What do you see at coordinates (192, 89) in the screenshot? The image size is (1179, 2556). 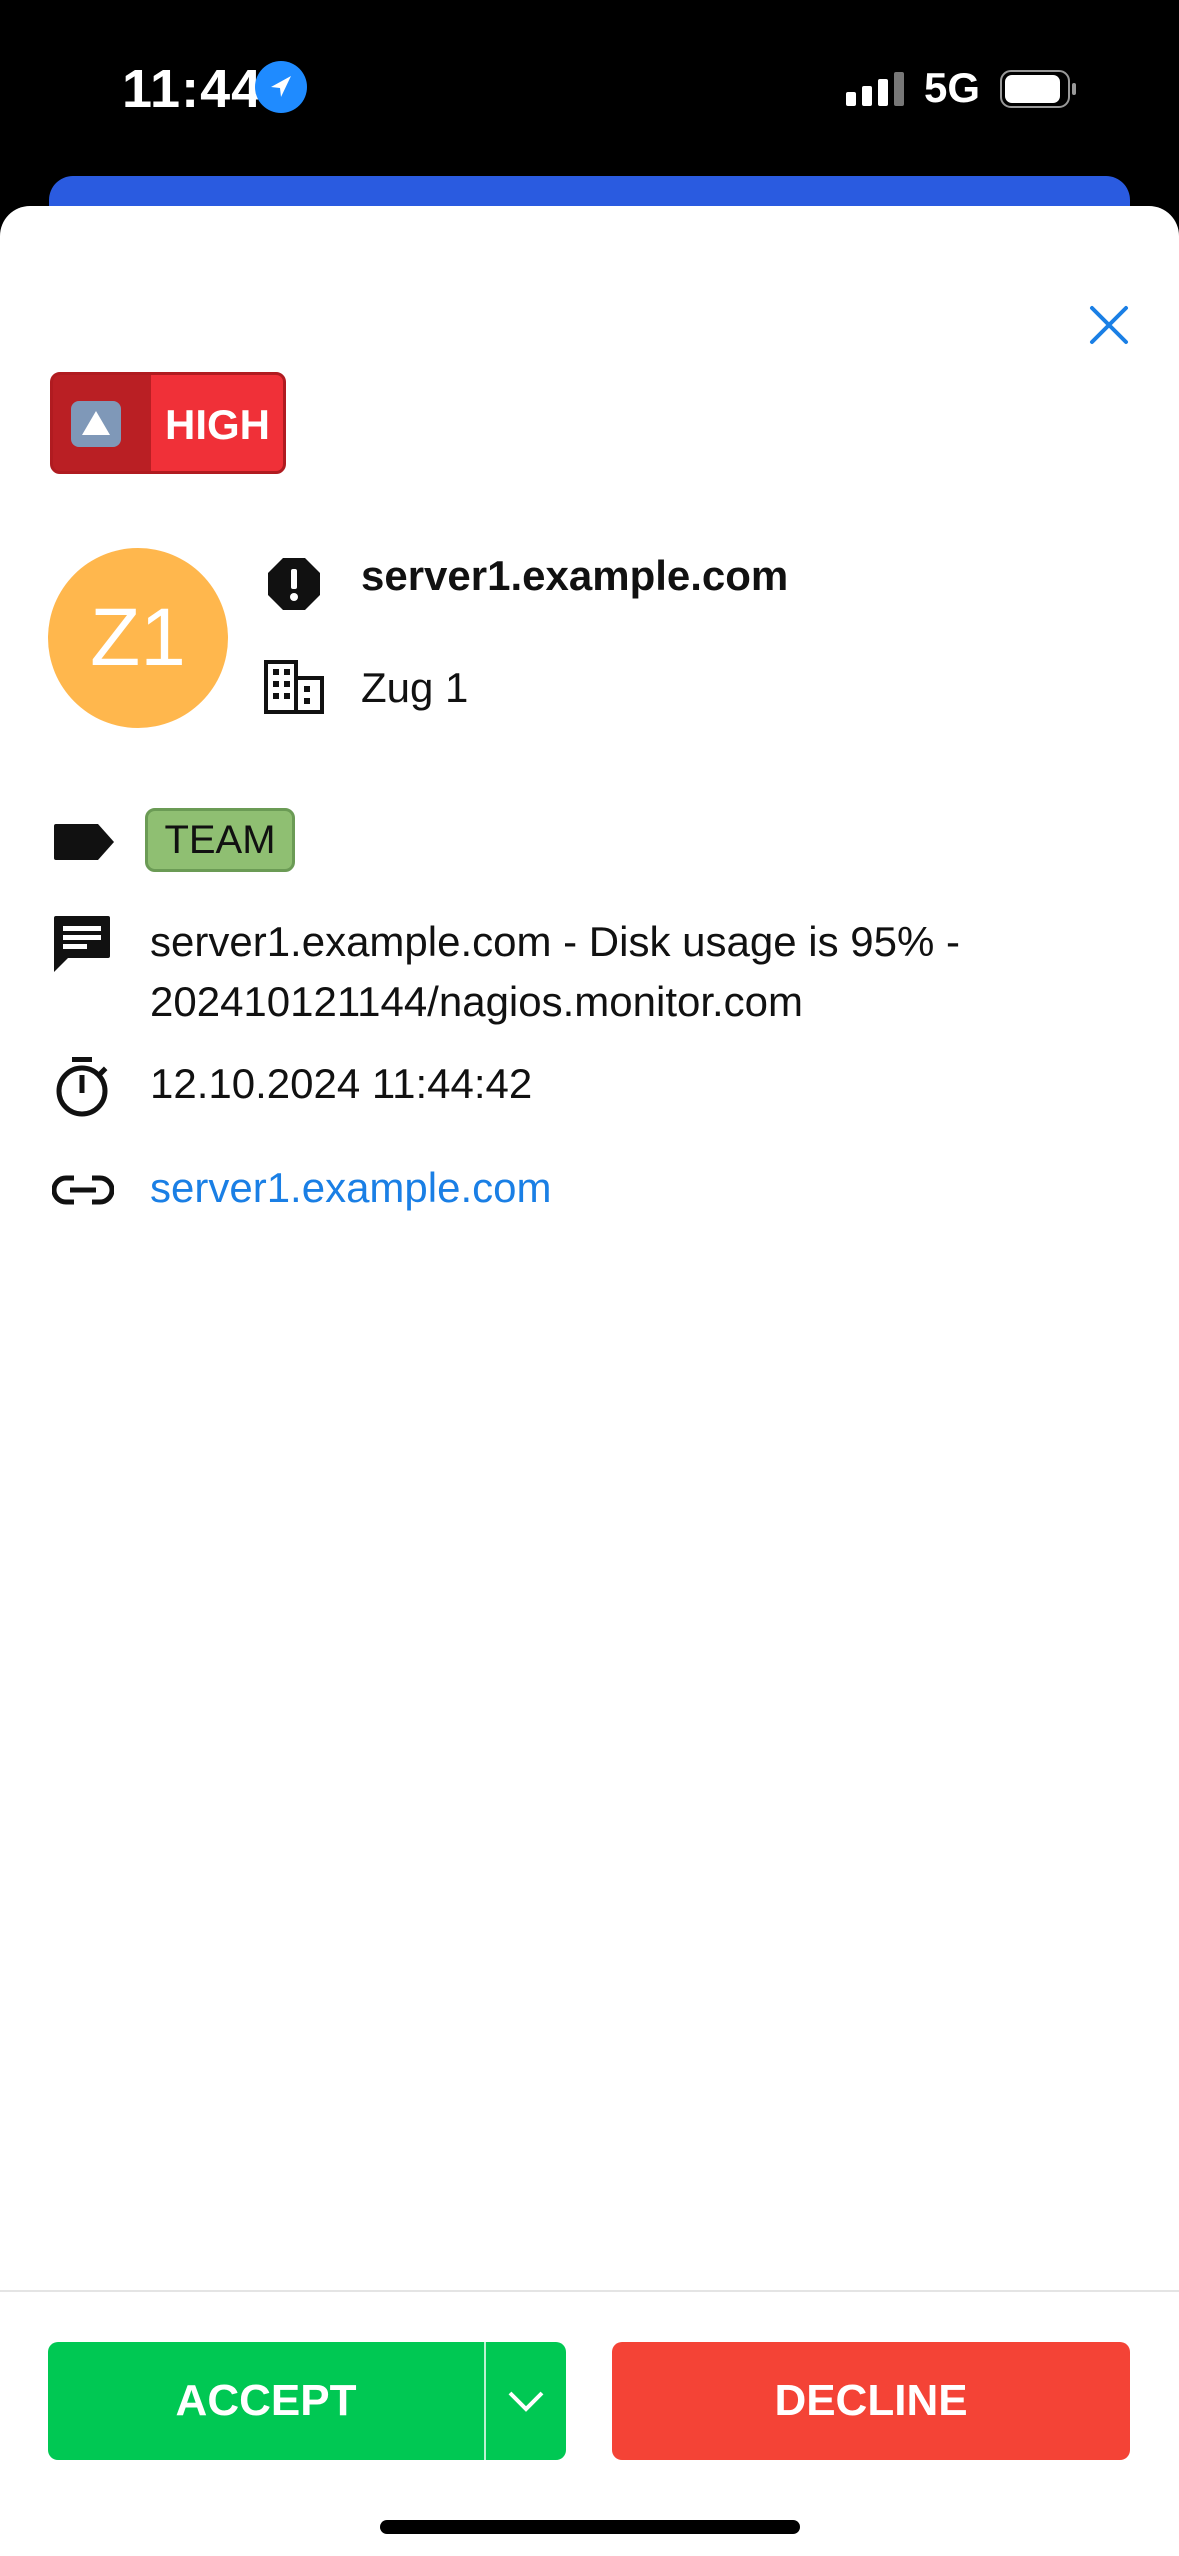 I see `status-time: 11:44` at bounding box center [192, 89].